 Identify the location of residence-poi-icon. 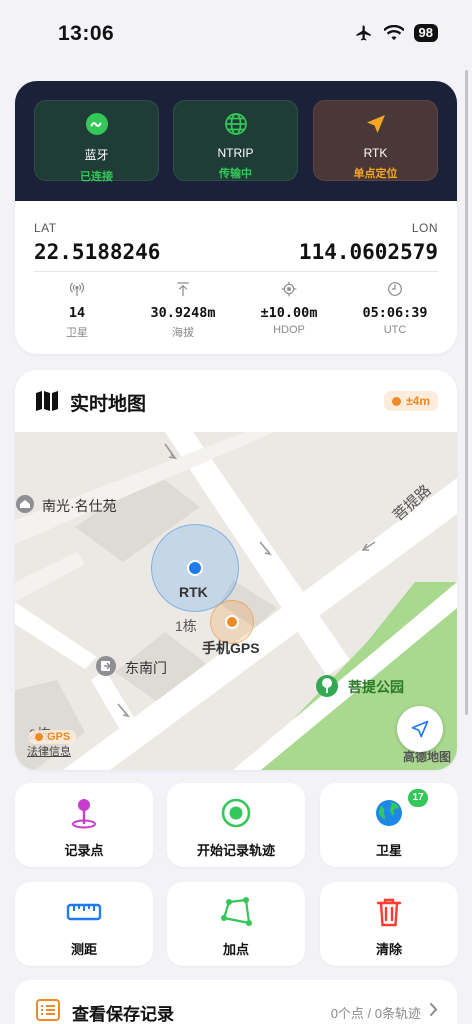
(25, 504).